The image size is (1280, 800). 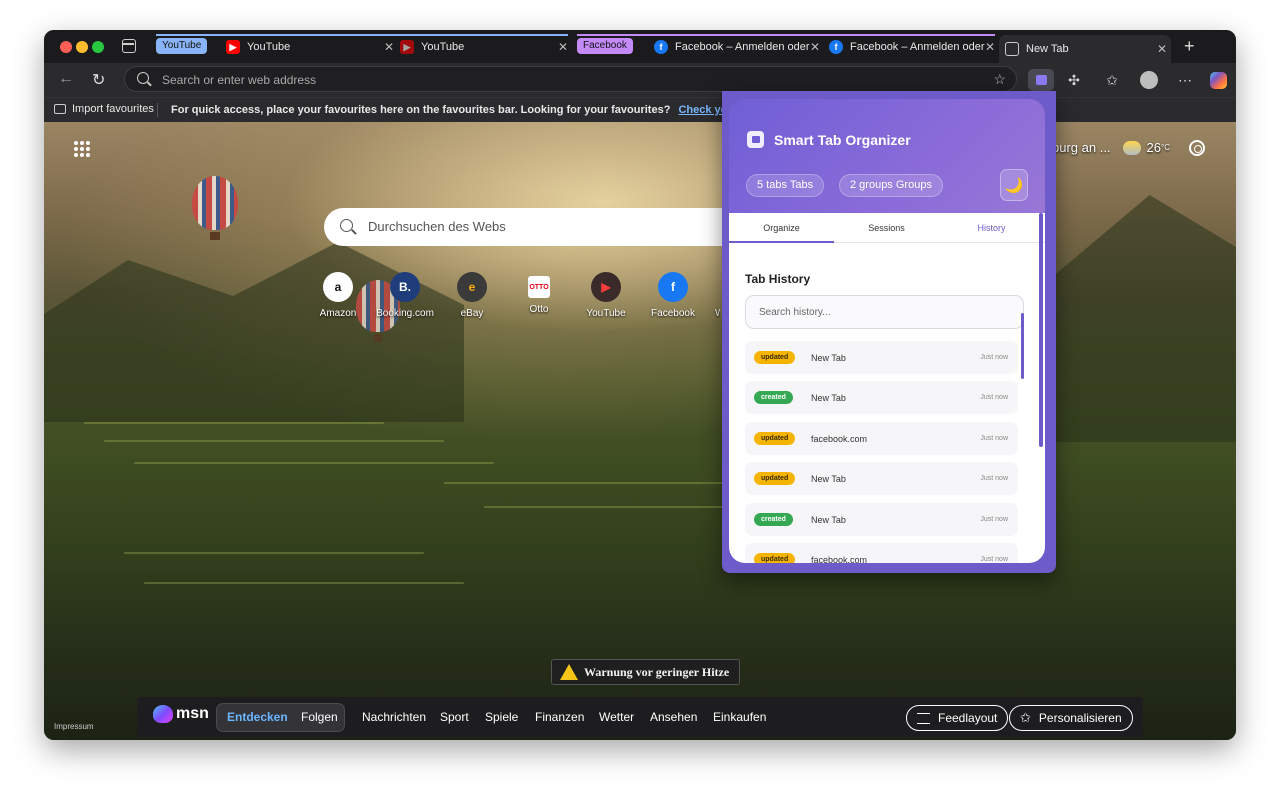 I want to click on extensions-puzzle-icon: ✣, so click(x=1074, y=80).